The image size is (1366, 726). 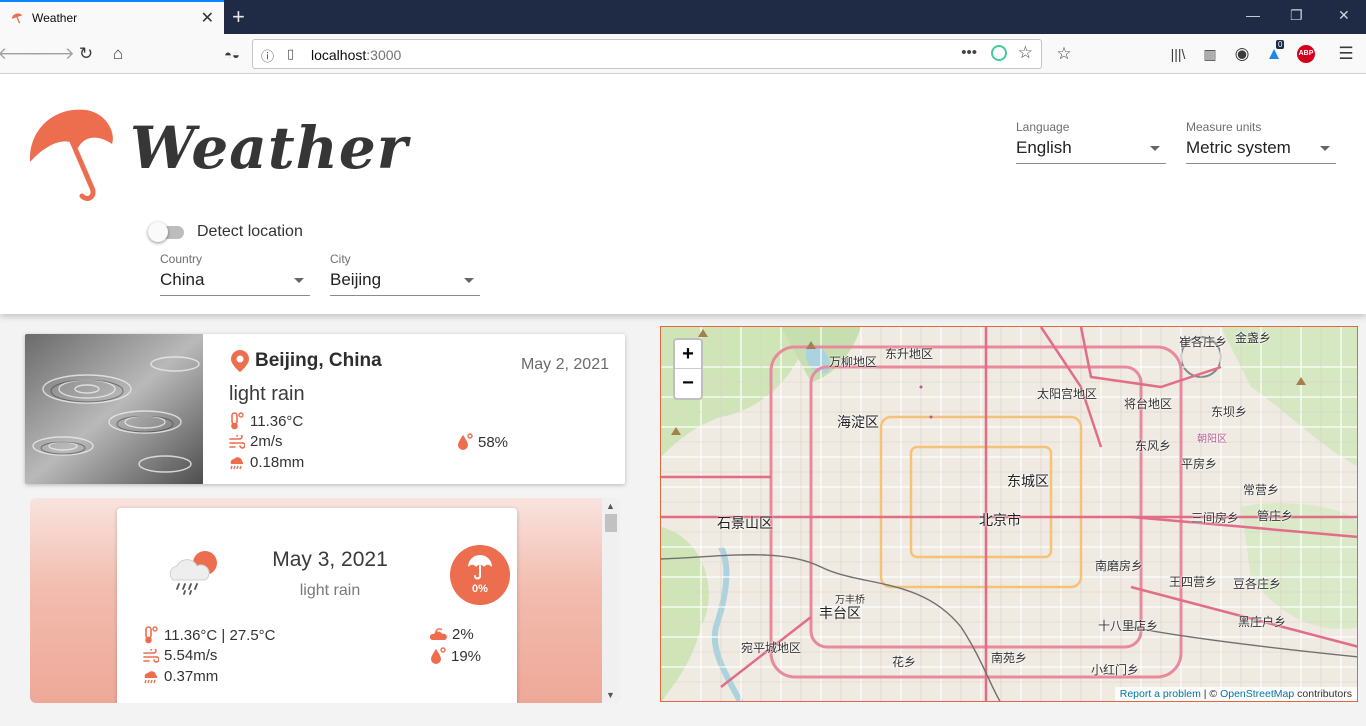 I want to click on map-label: 东坝乡, so click(x=1229, y=412).